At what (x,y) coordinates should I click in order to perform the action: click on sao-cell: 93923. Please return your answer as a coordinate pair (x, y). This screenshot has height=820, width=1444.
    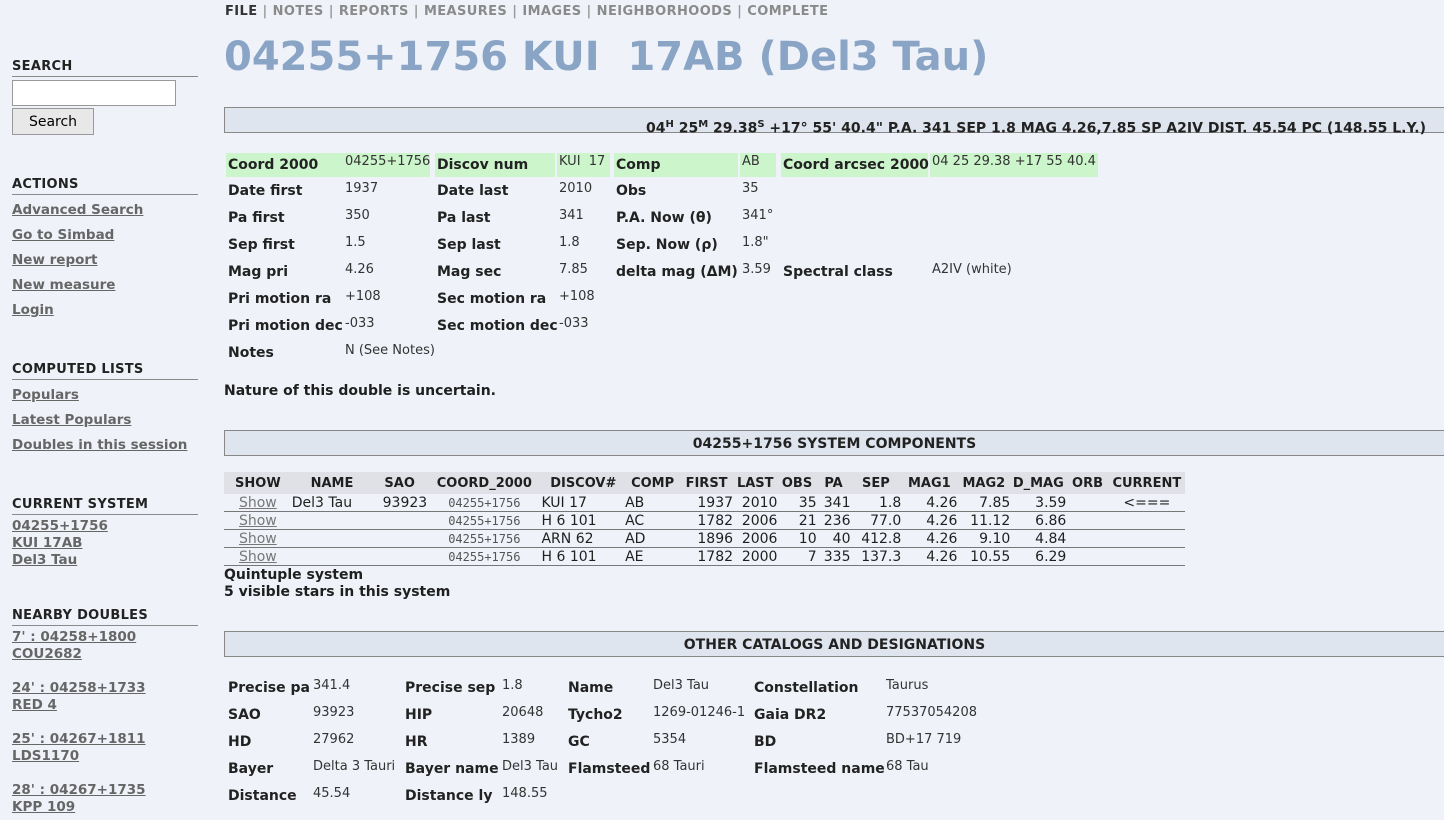
    Looking at the image, I should click on (400, 503).